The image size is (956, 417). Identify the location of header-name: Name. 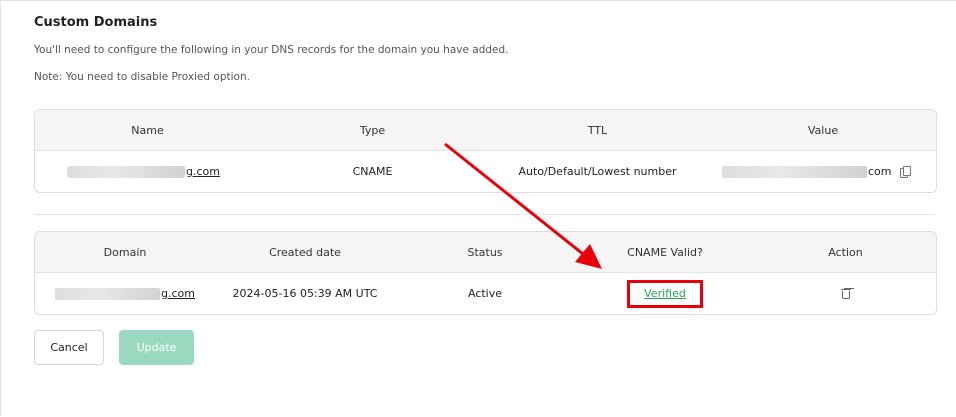
(147, 130).